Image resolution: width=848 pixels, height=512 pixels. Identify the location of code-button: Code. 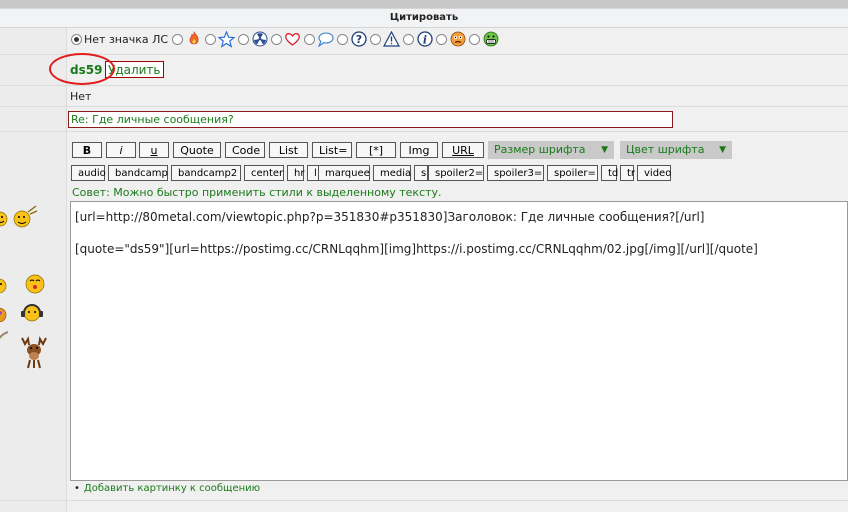
(245, 150).